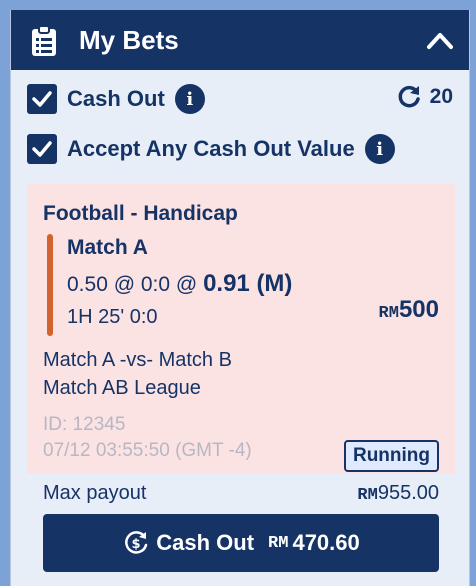 Image resolution: width=476 pixels, height=586 pixels. What do you see at coordinates (107, 247) in the screenshot?
I see `match-name: Match A` at bounding box center [107, 247].